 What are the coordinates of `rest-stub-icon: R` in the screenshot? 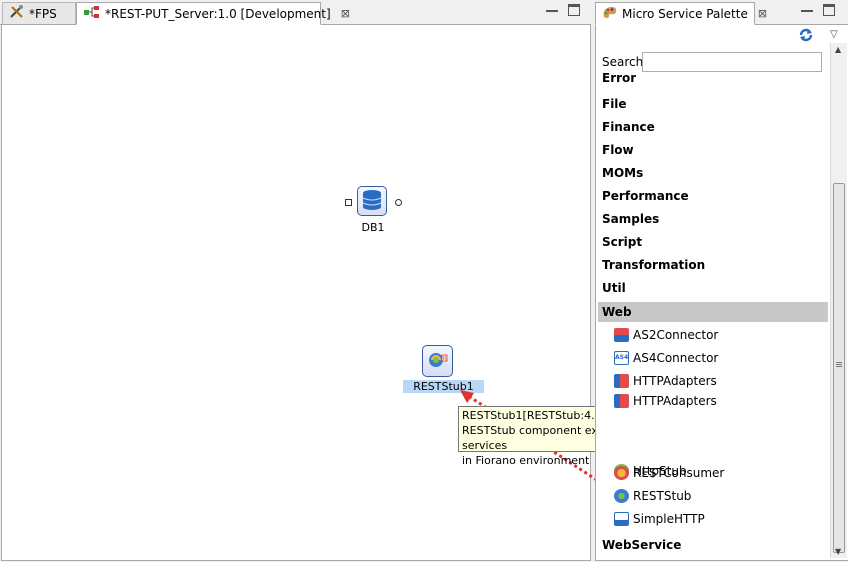 It's located at (438, 361).